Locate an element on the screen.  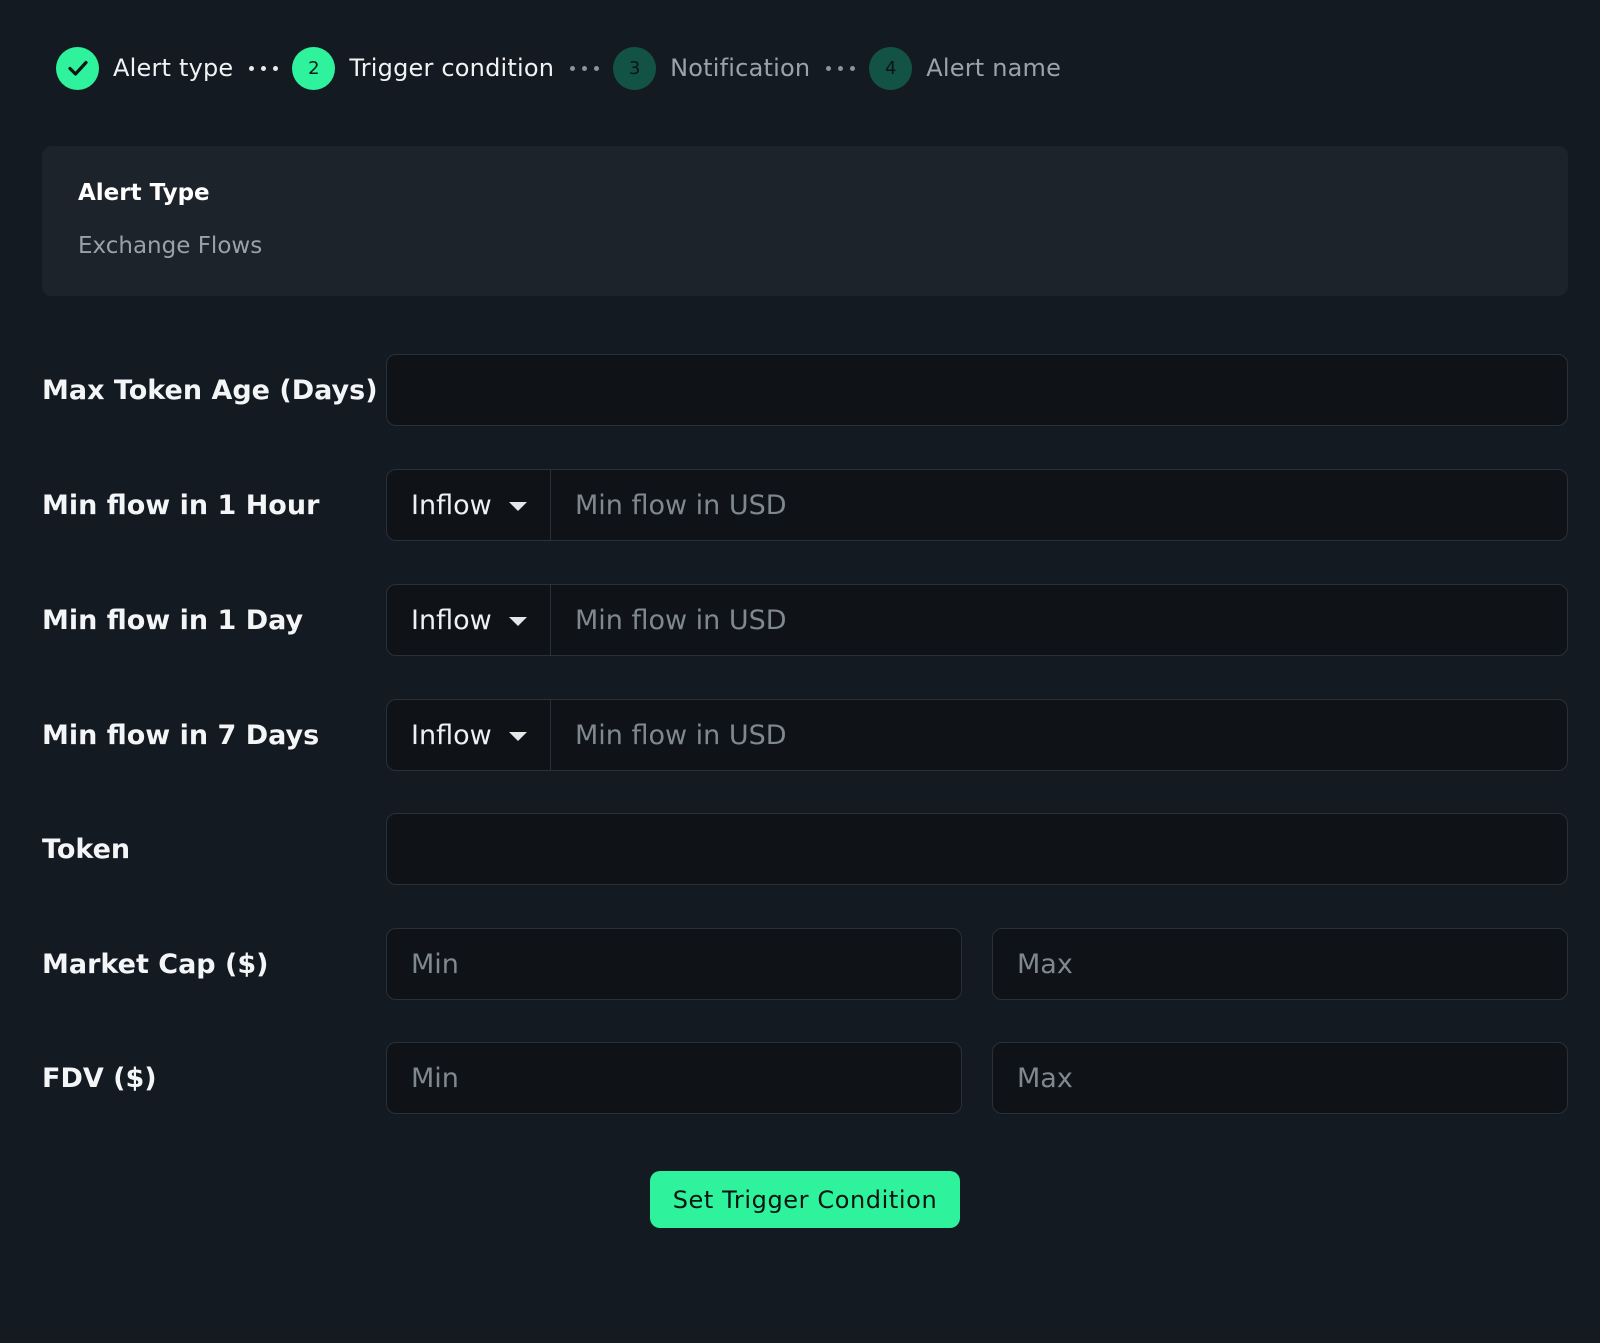
step-number-badge: 4 is located at coordinates (891, 68).